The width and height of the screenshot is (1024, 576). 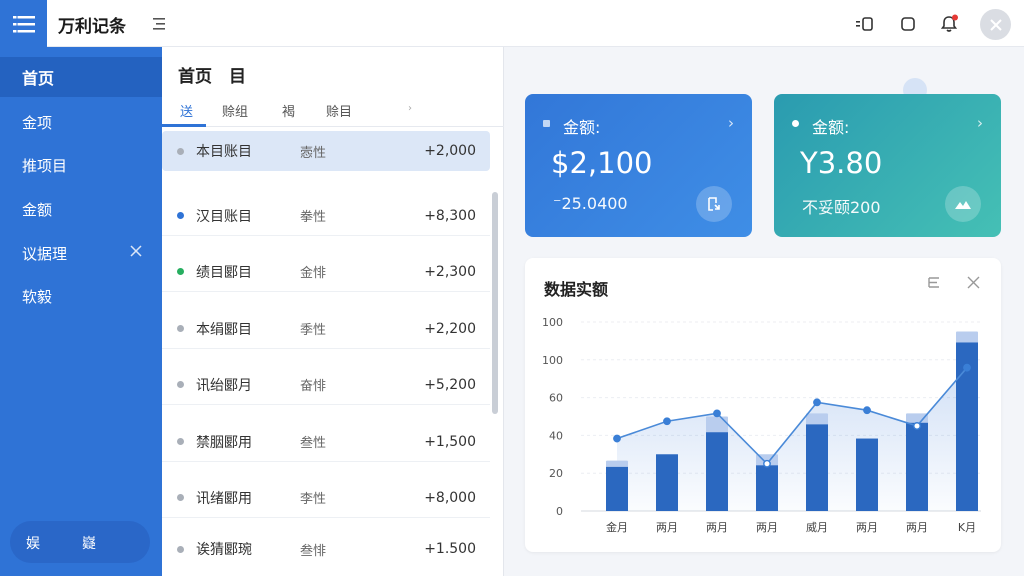 I want to click on row-name: 本绢郾目, so click(x=224, y=329).